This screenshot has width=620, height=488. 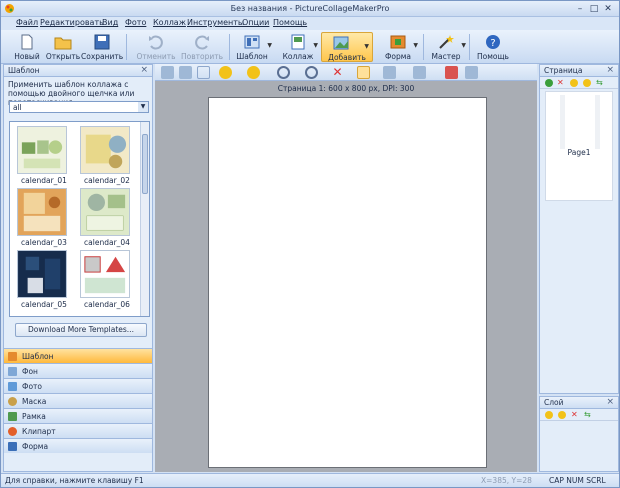 What do you see at coordinates (587, 83) in the screenshot?
I see `move-down-icon` at bounding box center [587, 83].